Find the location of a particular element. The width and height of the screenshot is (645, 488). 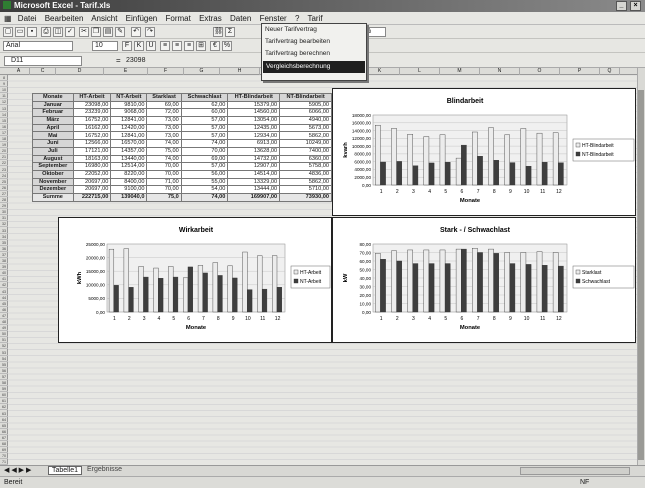

redo-icon: ↷ is located at coordinates (150, 32).